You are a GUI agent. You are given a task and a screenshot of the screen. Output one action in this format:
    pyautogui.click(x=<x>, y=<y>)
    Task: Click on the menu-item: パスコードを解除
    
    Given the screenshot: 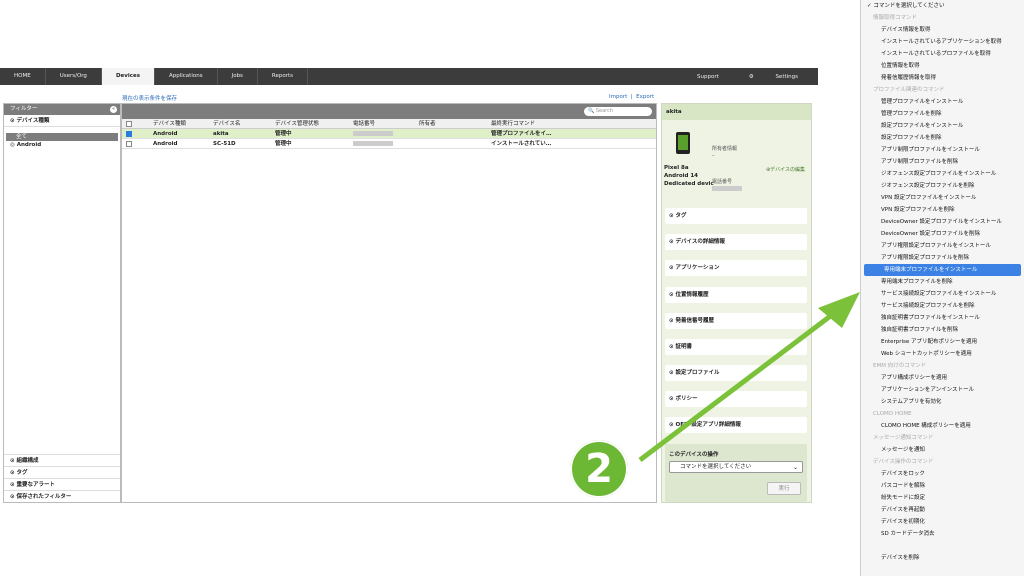 What is the action you would take?
    pyautogui.click(x=942, y=486)
    